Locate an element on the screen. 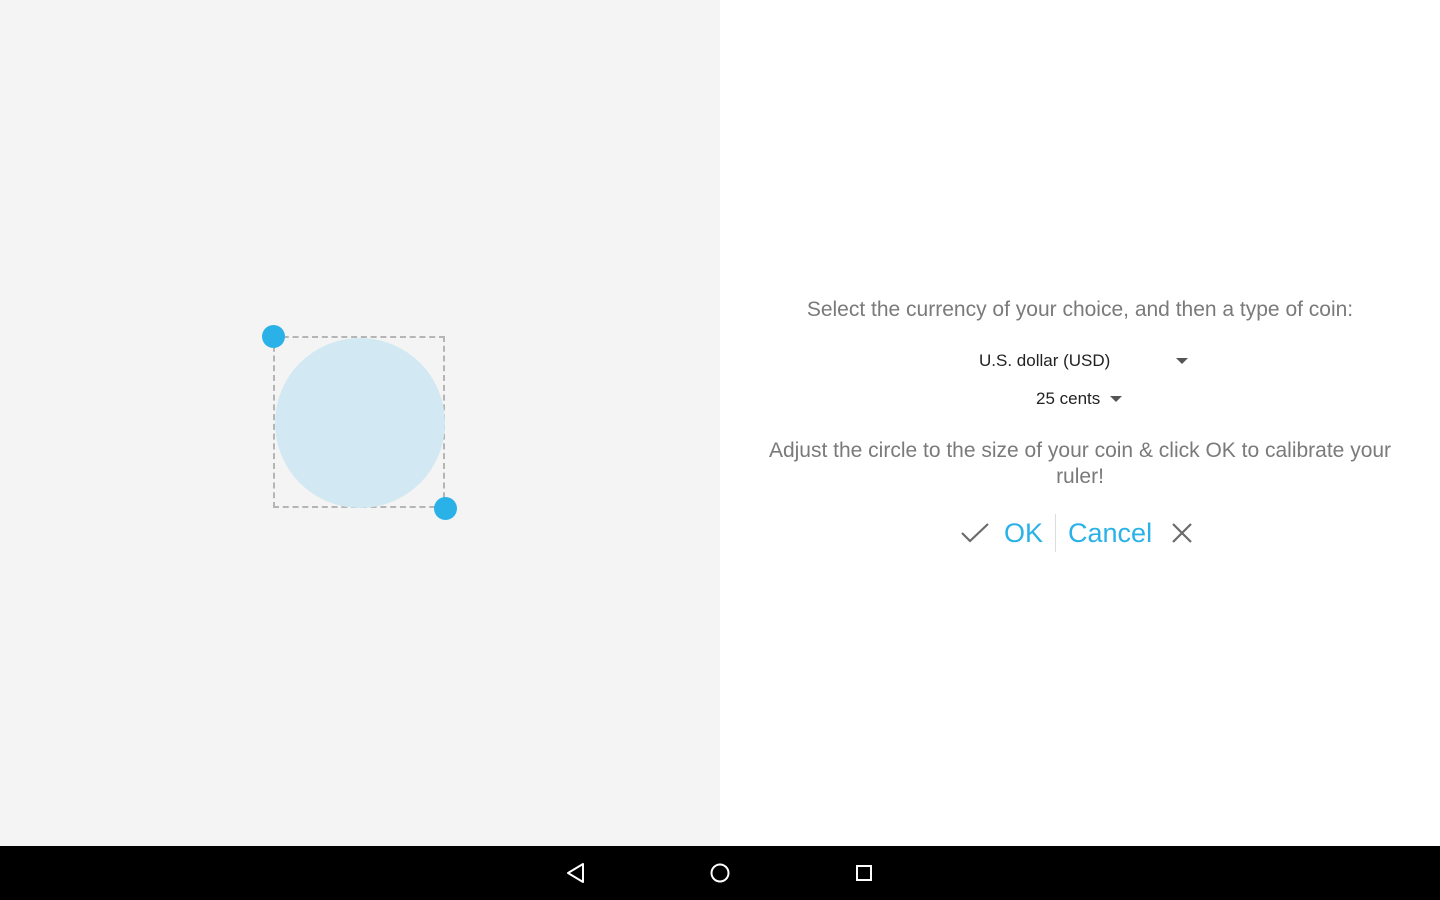 This screenshot has width=1440, height=900. cancel-button: Cancel is located at coordinates (1125, 533).